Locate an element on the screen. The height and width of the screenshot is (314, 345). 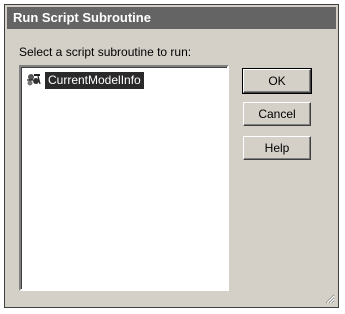
list-item: CurrentModelInfo is located at coordinates (84, 80).